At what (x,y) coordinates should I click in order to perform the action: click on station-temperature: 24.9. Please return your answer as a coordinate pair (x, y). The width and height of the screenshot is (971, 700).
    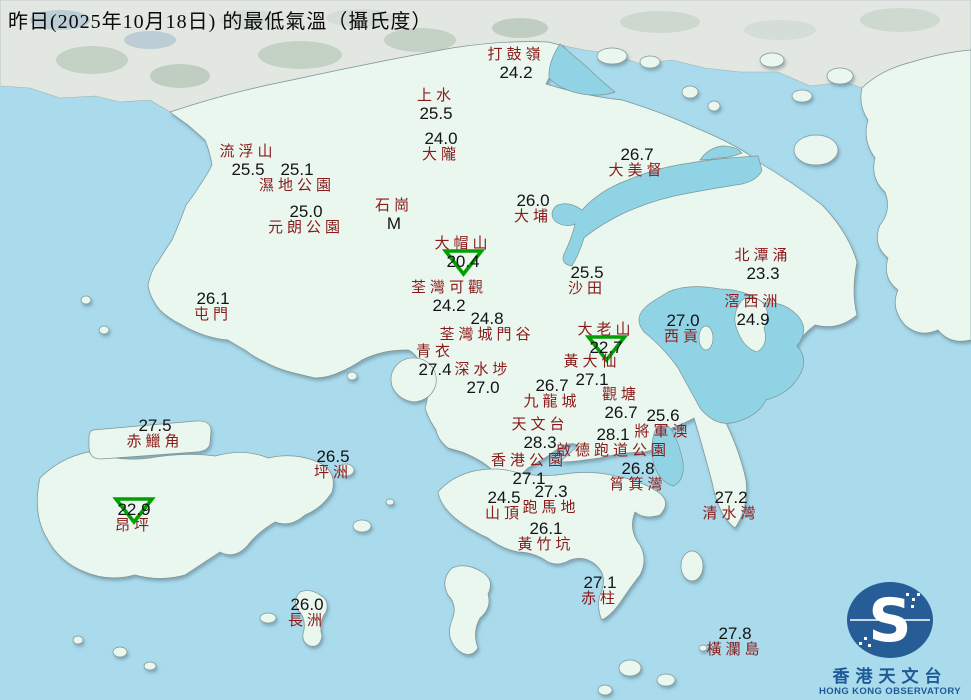
    Looking at the image, I should click on (753, 319).